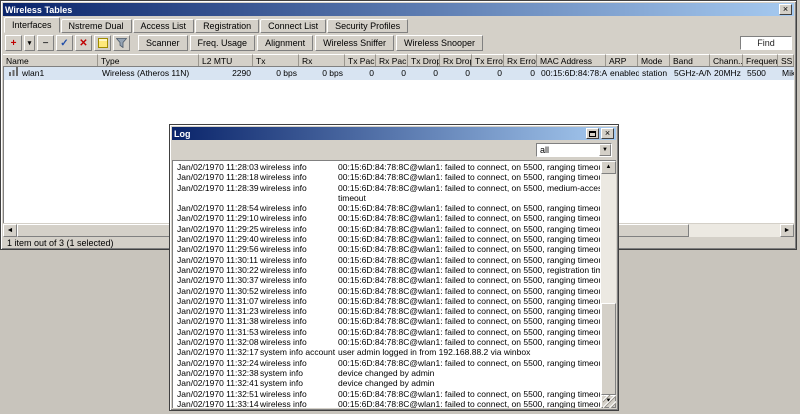  What do you see at coordinates (654, 60) in the screenshot?
I see `column-header-mode: Mode` at bounding box center [654, 60].